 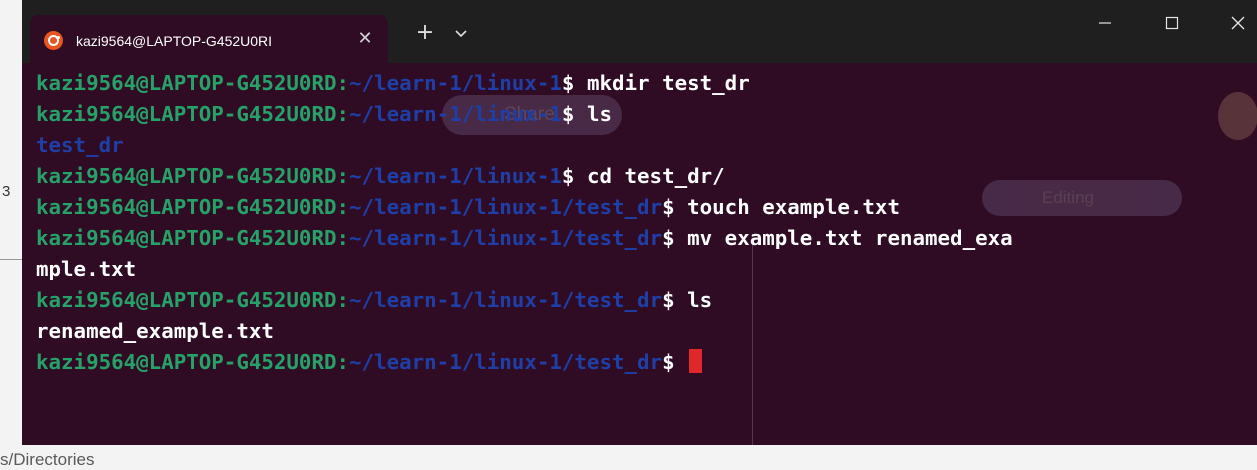 I want to click on close-icon, so click(x=1237, y=23).